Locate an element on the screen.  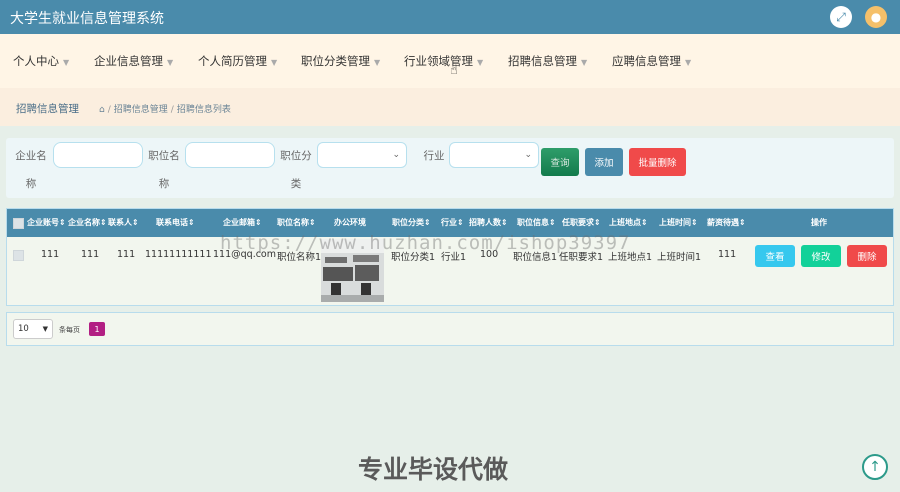
breadcrumb: ⌂ / 招聘信息管理 / 招聘信息列表 is located at coordinates (165, 110).